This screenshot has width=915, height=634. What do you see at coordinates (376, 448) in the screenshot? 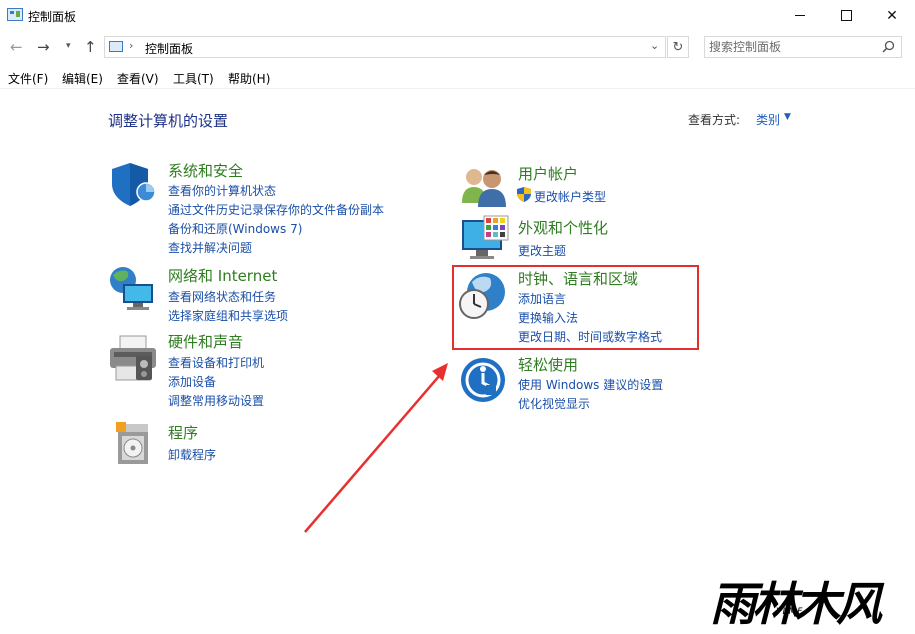
I see `annotation-arrow` at bounding box center [376, 448].